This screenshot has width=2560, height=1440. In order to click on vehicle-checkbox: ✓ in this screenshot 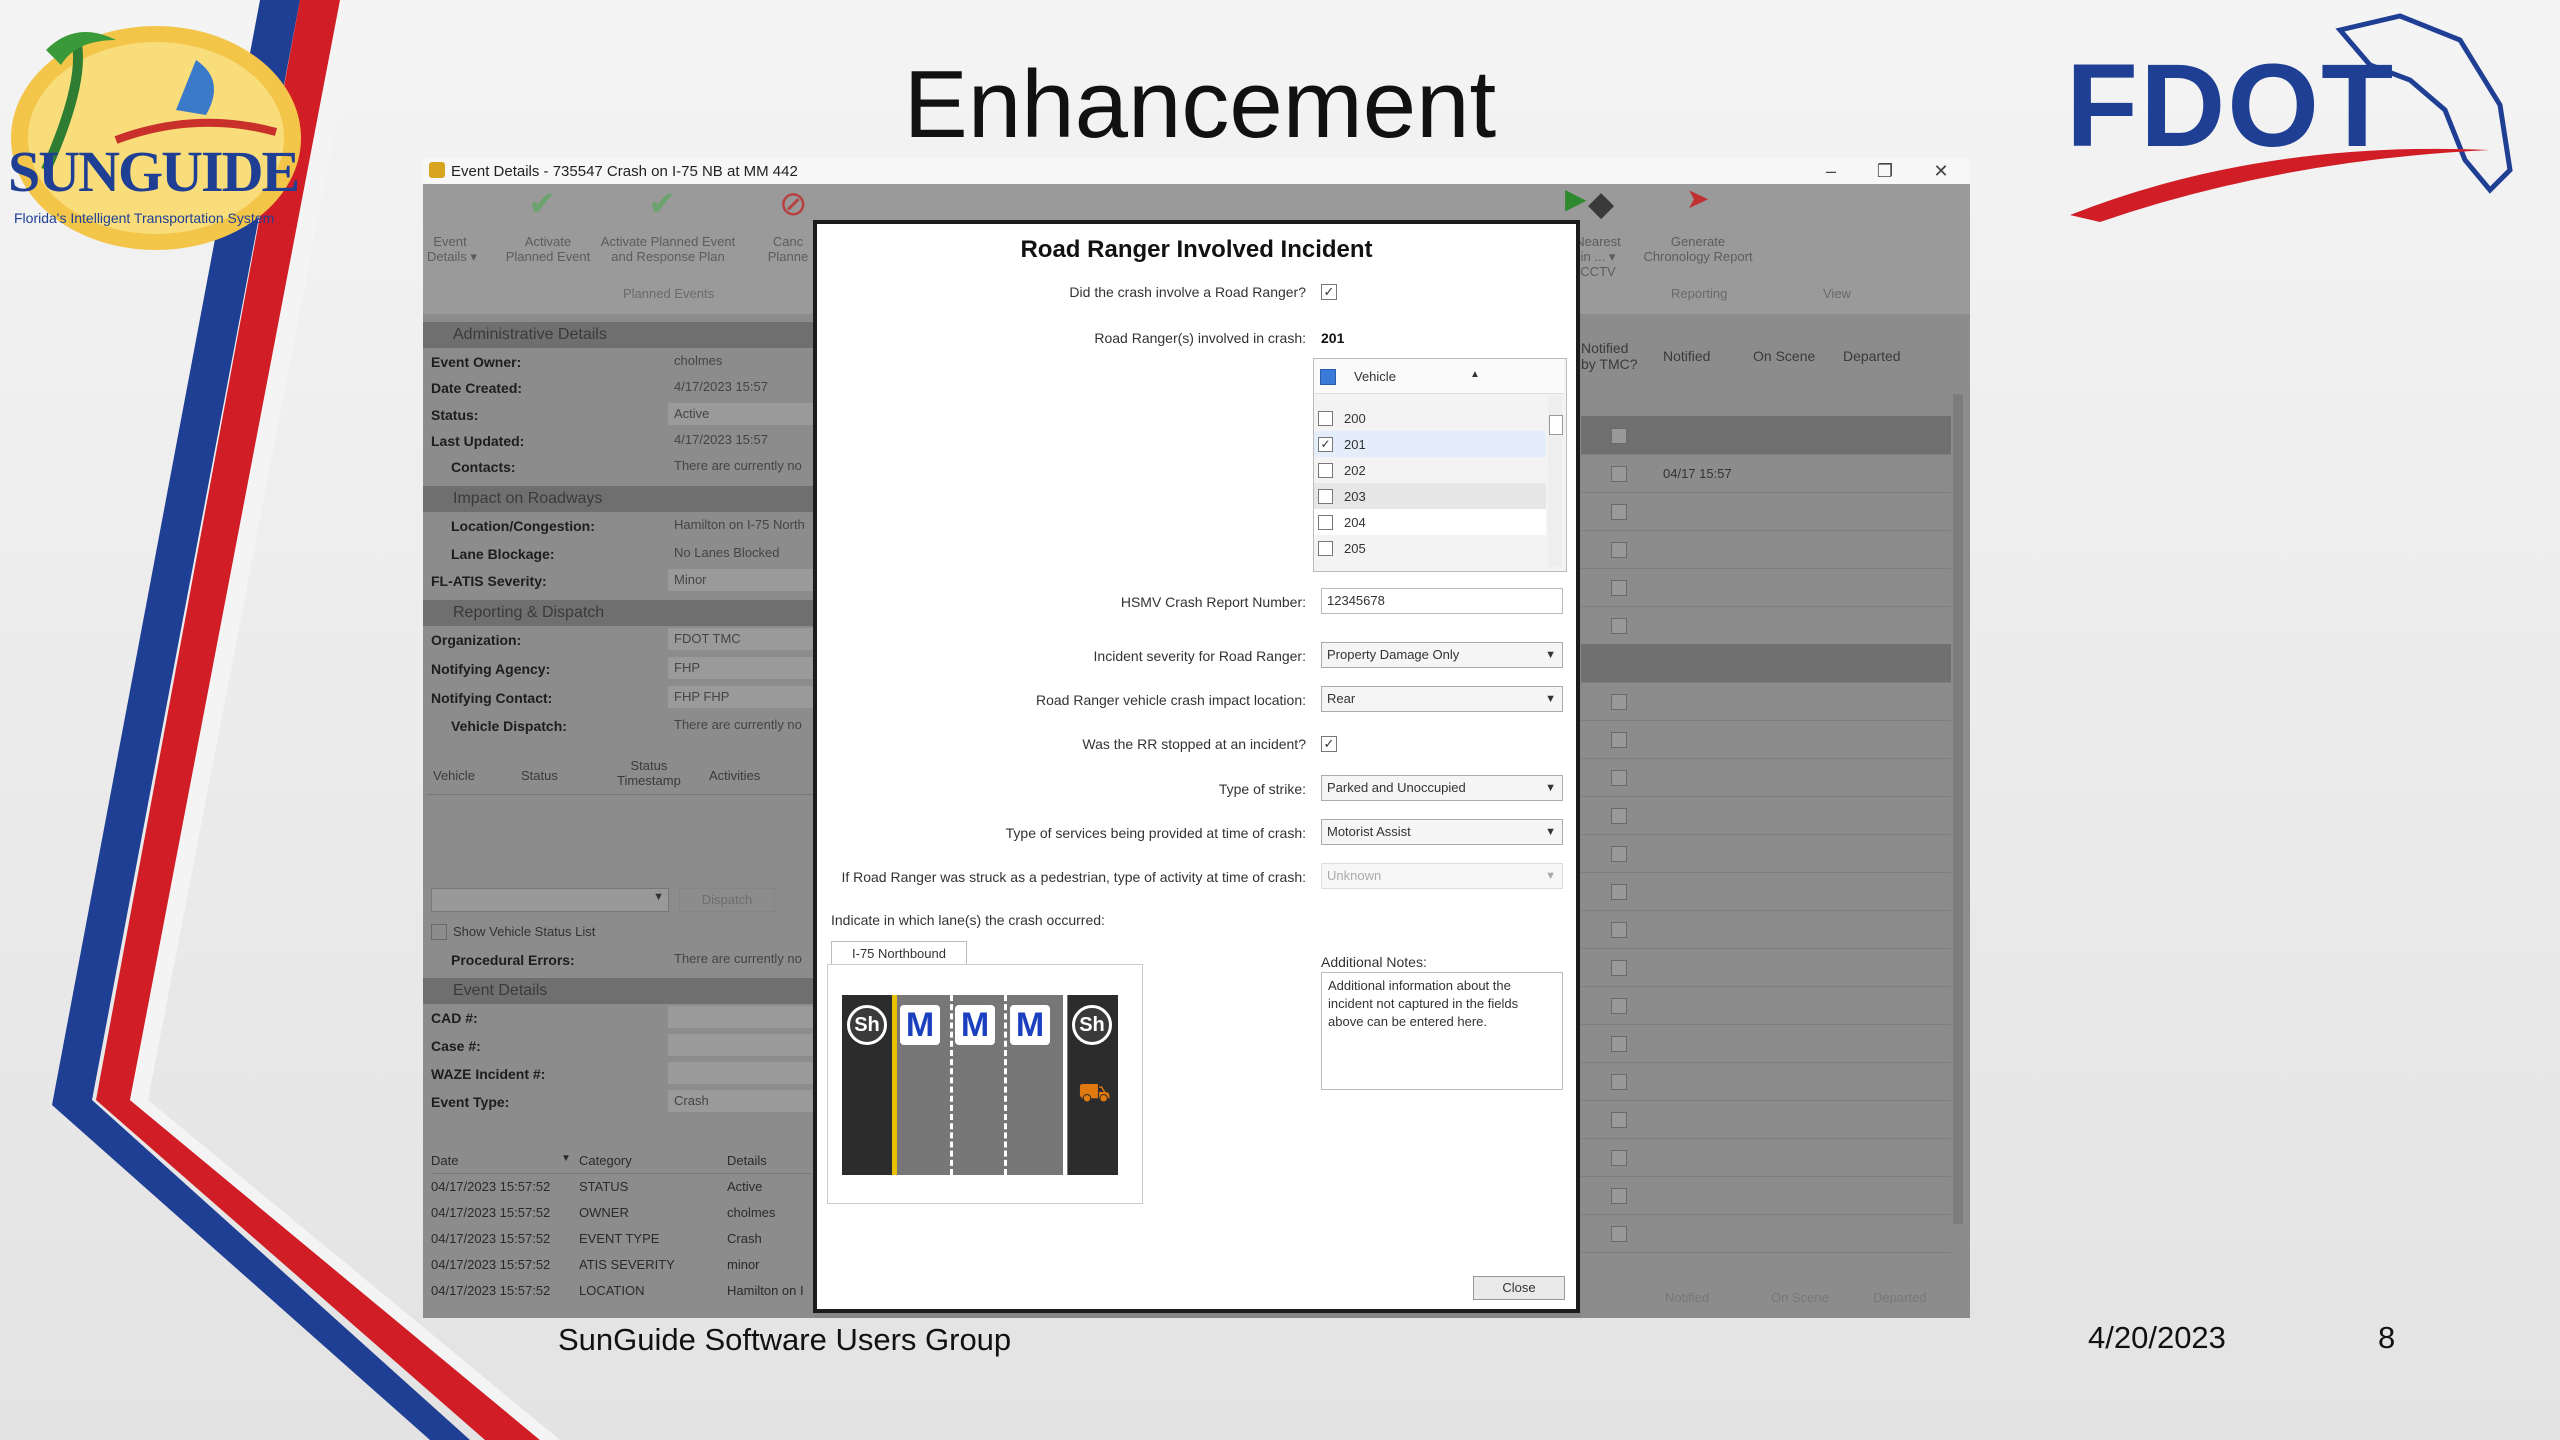, I will do `click(1325, 444)`.